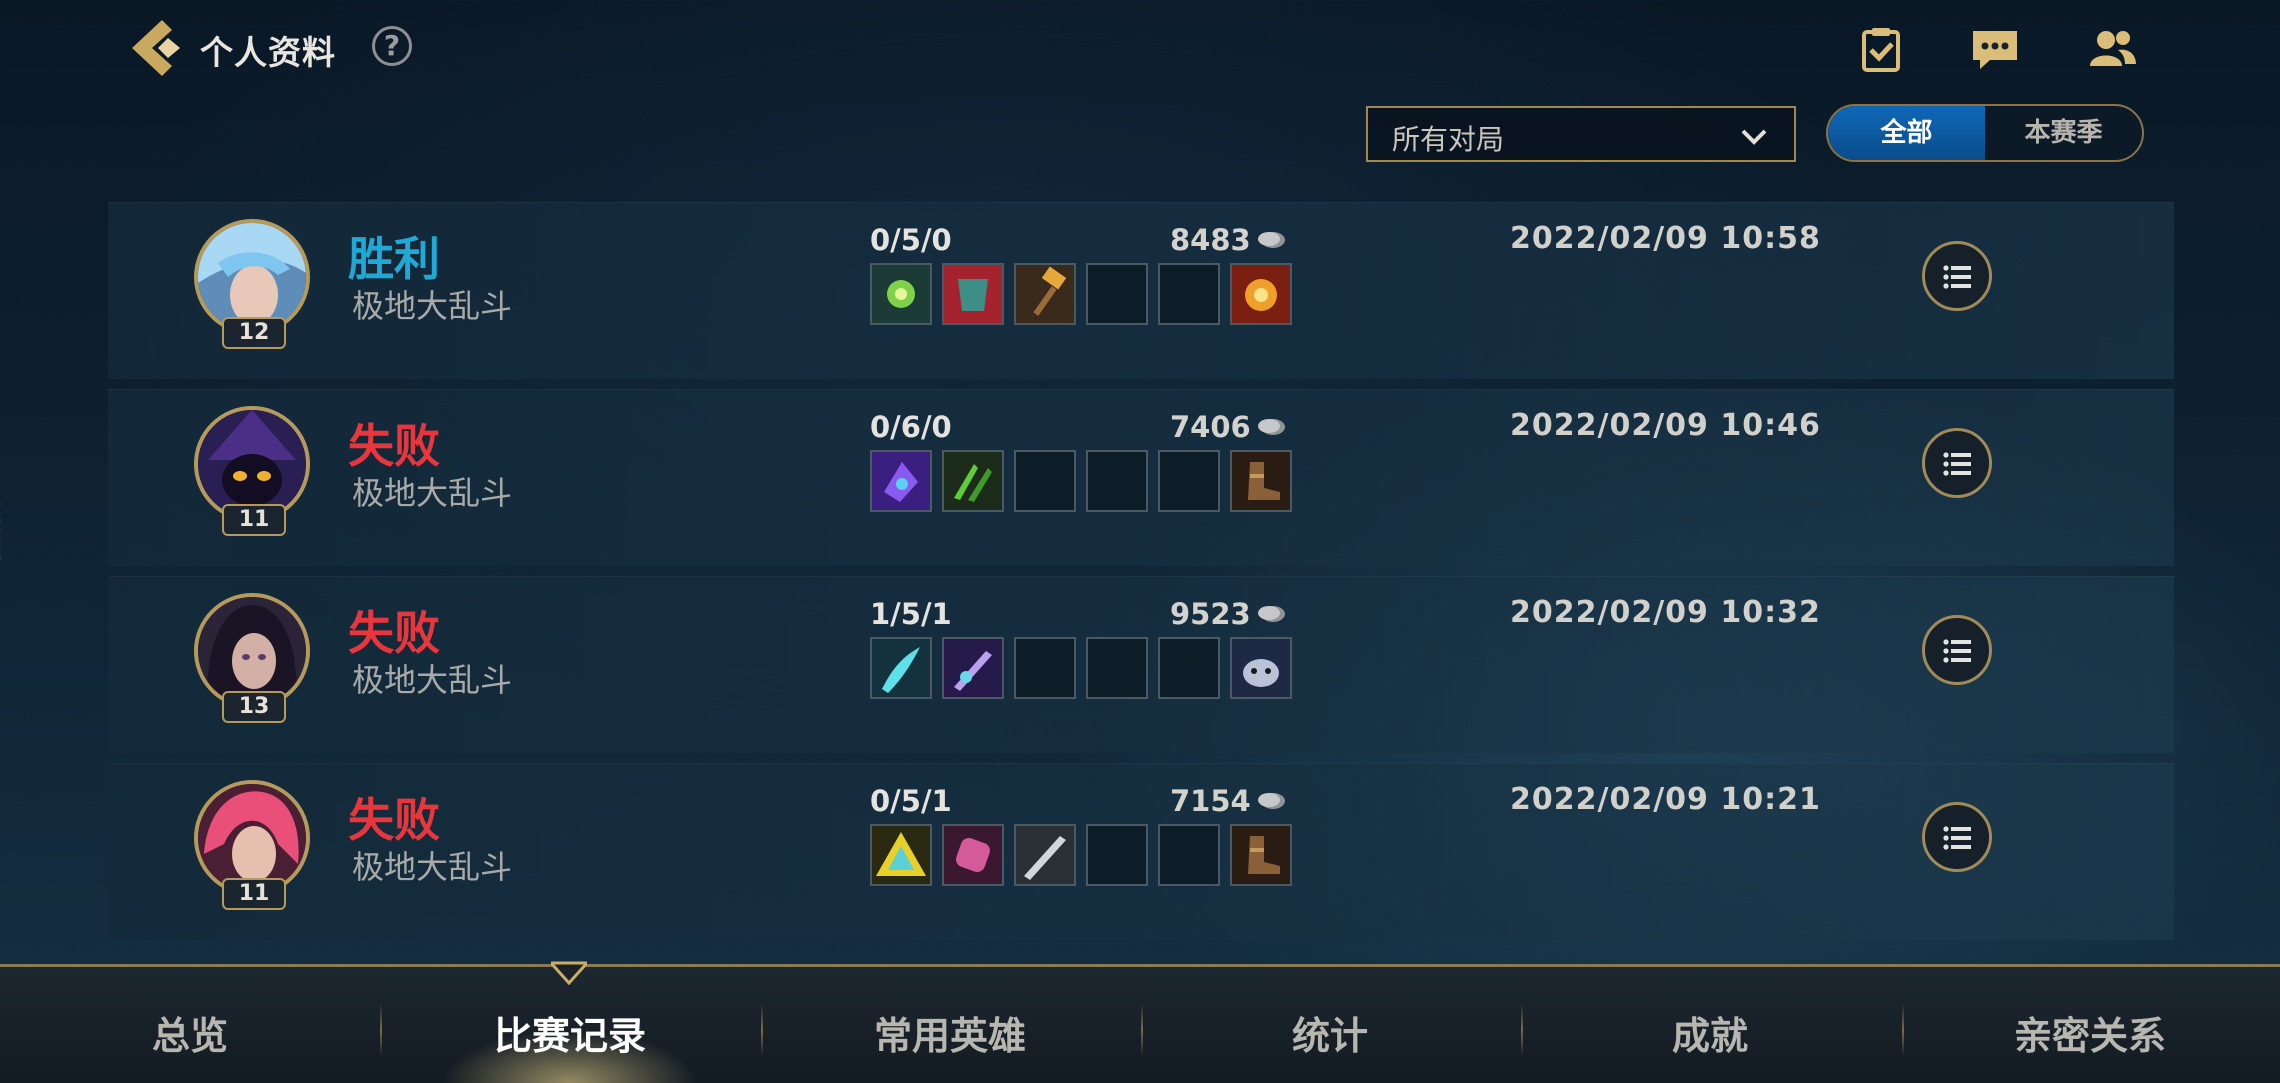 This screenshot has width=2280, height=1083. What do you see at coordinates (911, 614) in the screenshot?
I see `kda: 1/5/1` at bounding box center [911, 614].